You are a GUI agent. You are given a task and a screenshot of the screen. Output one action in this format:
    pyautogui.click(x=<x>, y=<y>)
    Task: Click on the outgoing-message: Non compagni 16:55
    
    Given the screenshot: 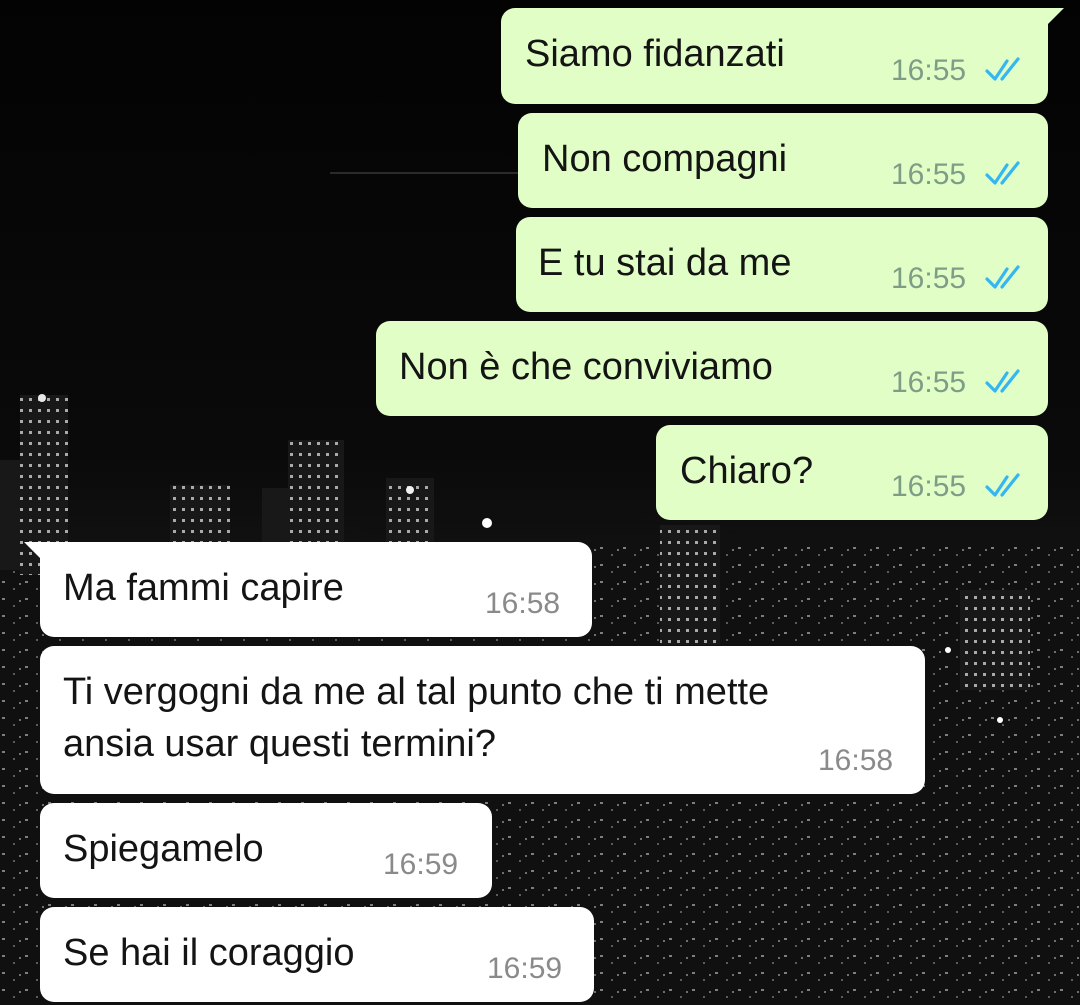 What is the action you would take?
    pyautogui.click(x=783, y=160)
    